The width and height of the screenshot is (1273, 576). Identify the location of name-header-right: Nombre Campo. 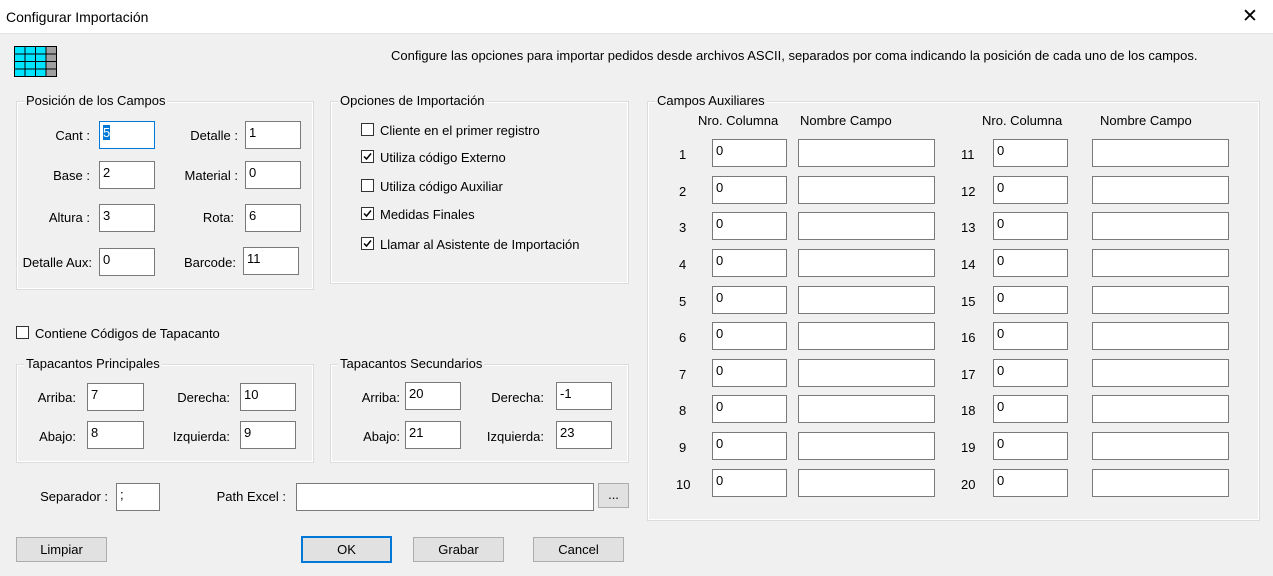
(1146, 120).